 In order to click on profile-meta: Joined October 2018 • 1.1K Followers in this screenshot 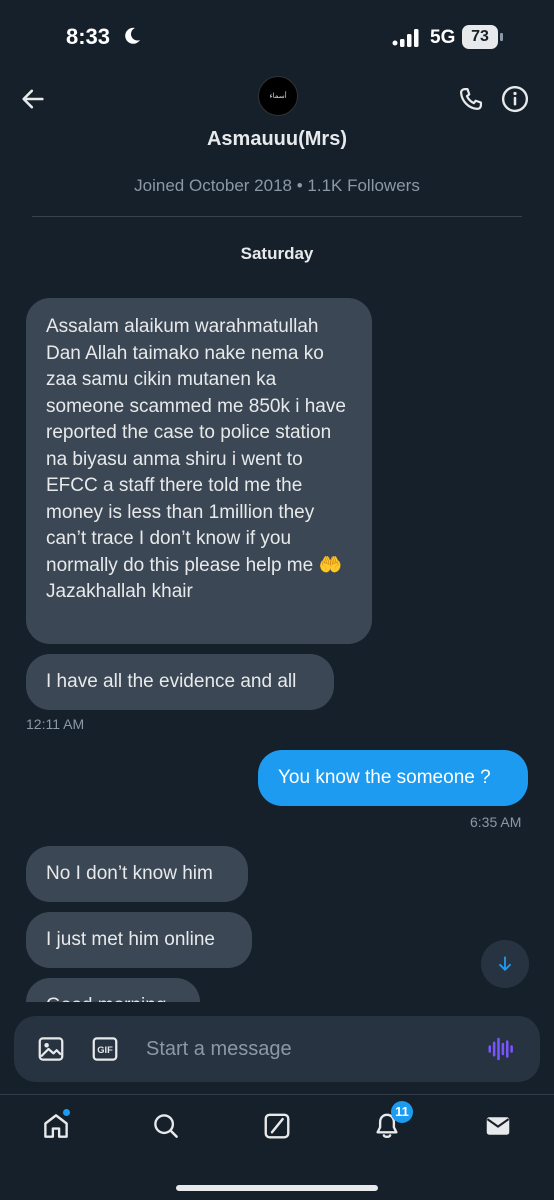, I will do `click(277, 185)`.